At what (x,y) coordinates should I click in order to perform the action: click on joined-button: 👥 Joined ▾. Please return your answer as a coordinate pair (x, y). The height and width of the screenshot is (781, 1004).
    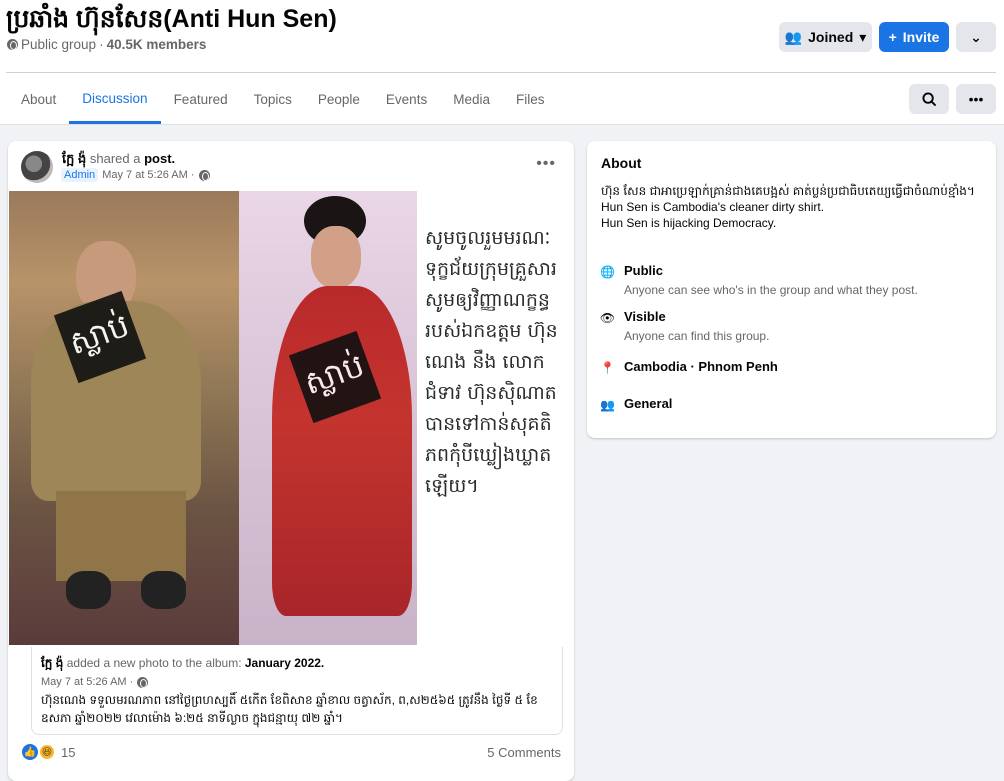
    Looking at the image, I should click on (825, 37).